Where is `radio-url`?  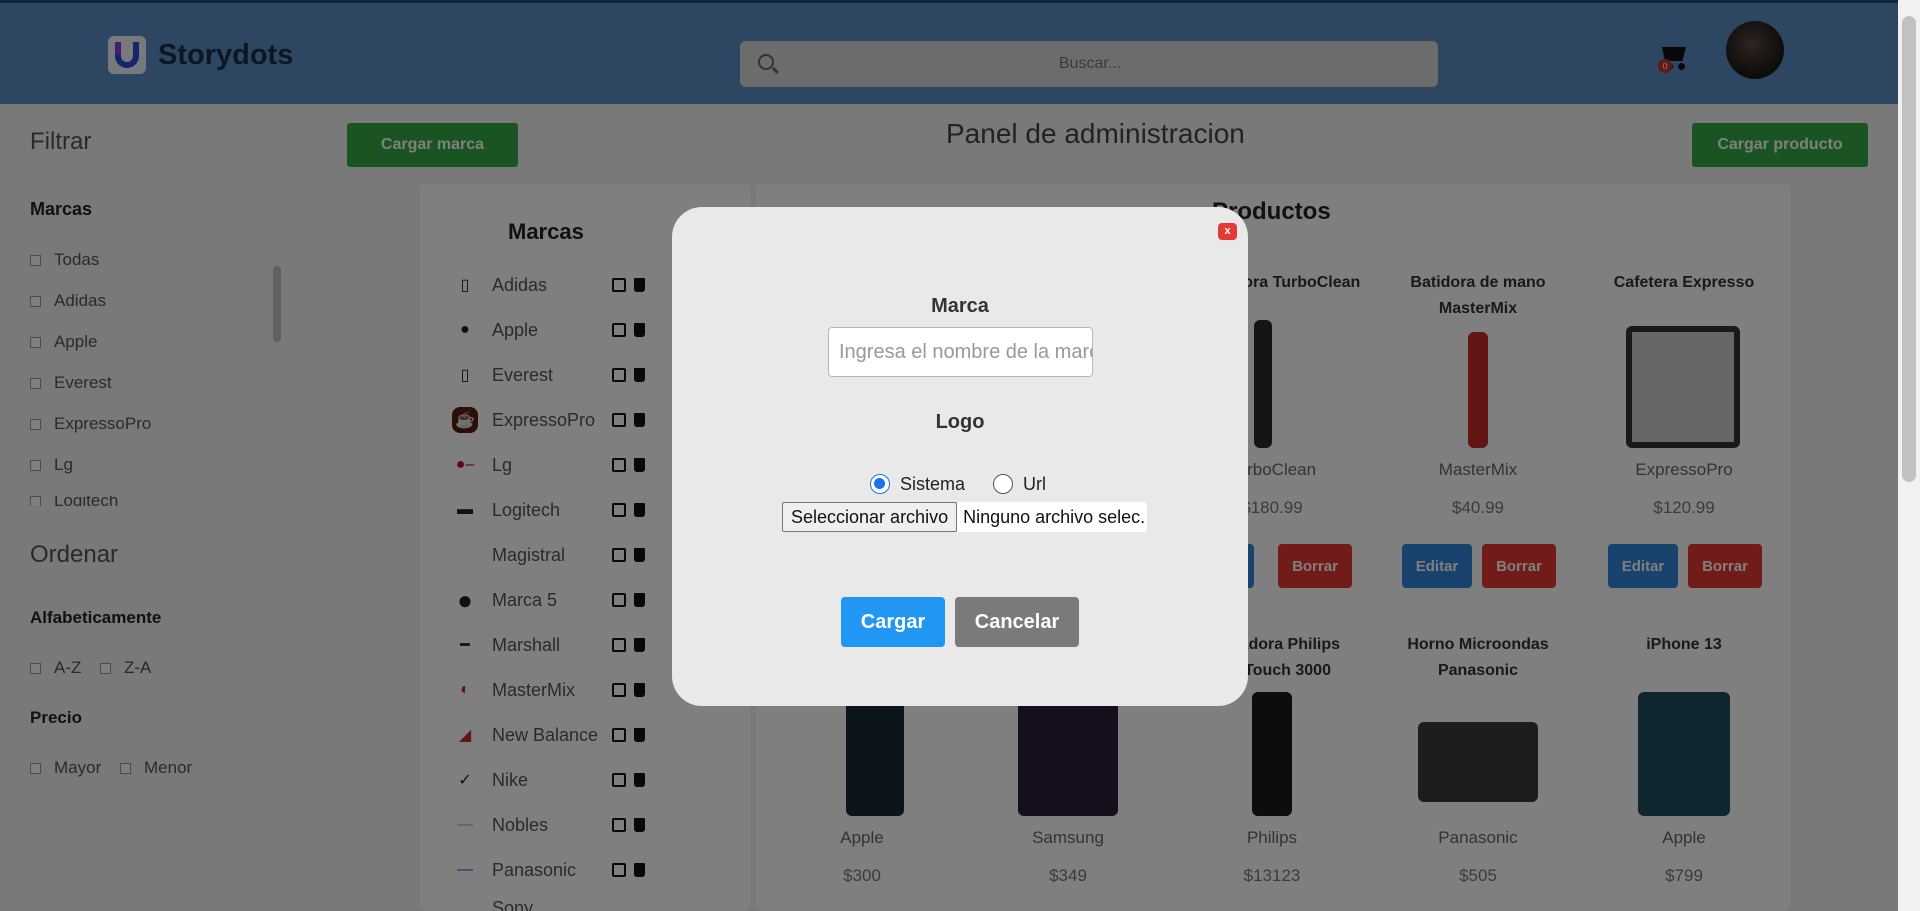 radio-url is located at coordinates (1003, 484).